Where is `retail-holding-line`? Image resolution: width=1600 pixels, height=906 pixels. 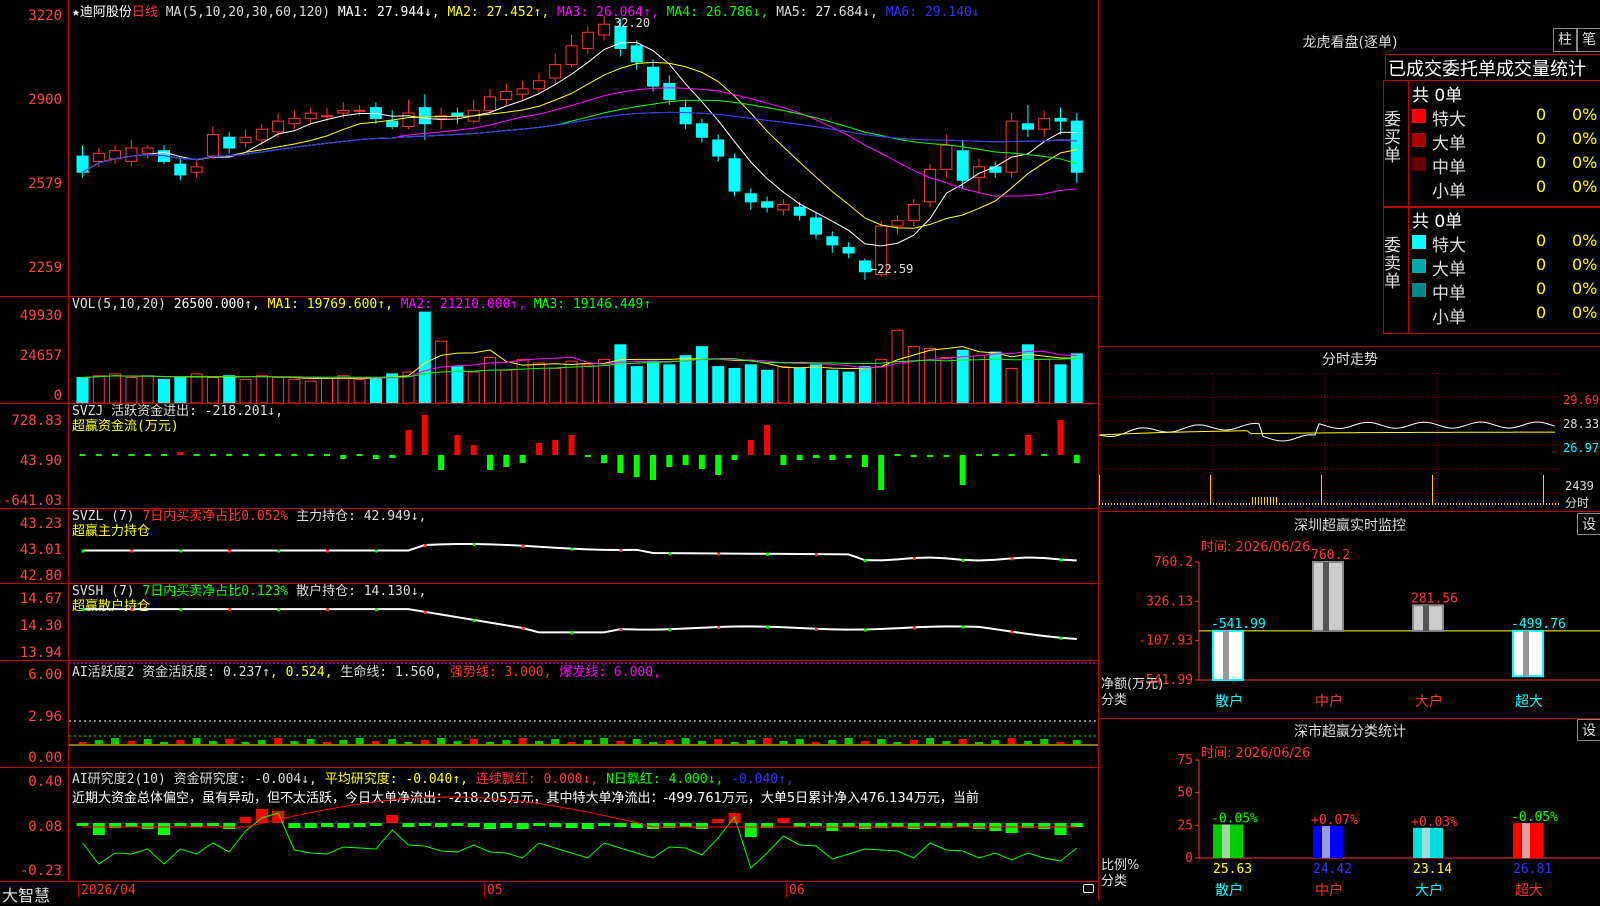
retail-holding-line is located at coordinates (583, 621).